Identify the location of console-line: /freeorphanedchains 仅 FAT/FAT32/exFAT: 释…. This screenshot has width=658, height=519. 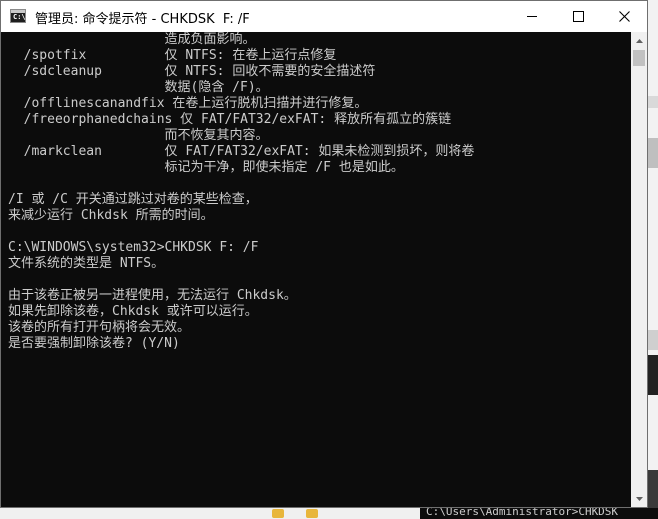
(230, 119).